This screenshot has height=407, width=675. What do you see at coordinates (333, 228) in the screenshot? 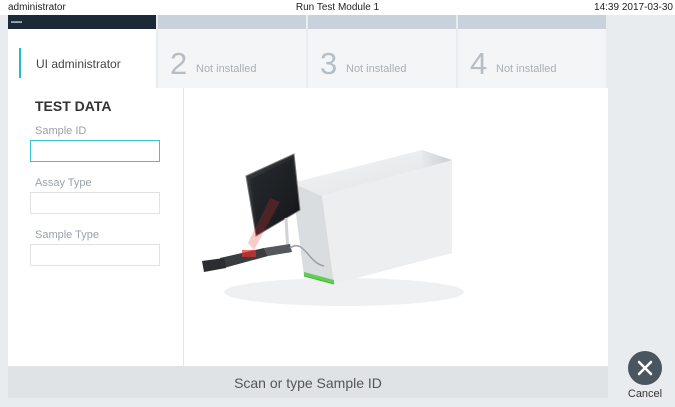
I see `instrument-image` at bounding box center [333, 228].